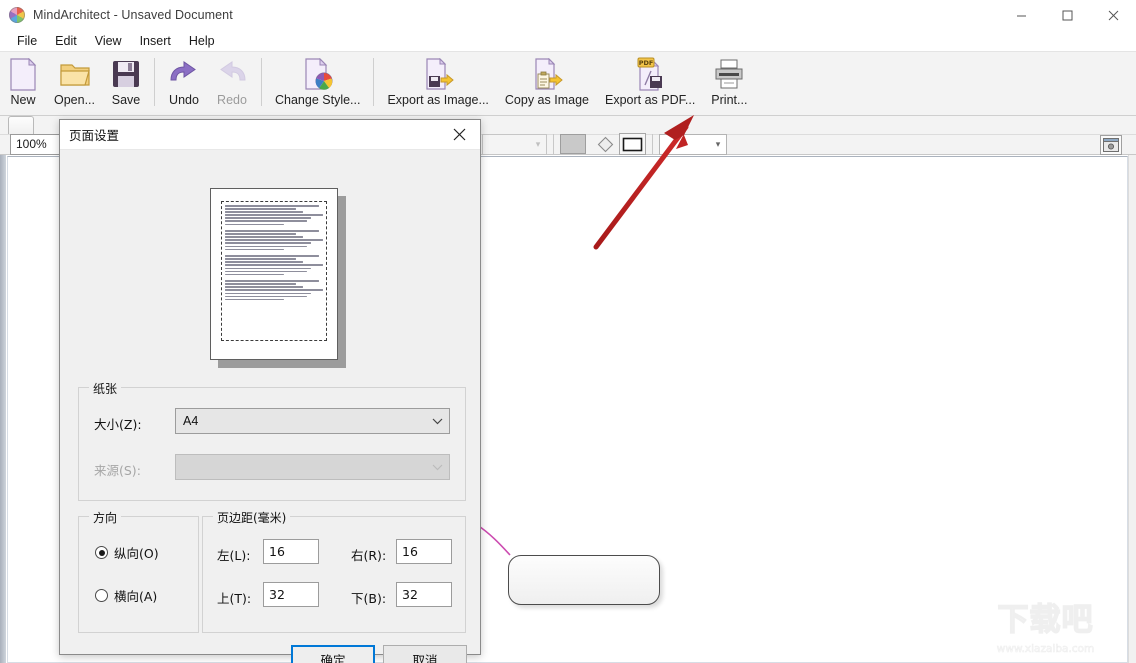 This screenshot has width=1136, height=663. Describe the element at coordinates (31, 144) in the screenshot. I see `zoom-value: 100%` at that location.